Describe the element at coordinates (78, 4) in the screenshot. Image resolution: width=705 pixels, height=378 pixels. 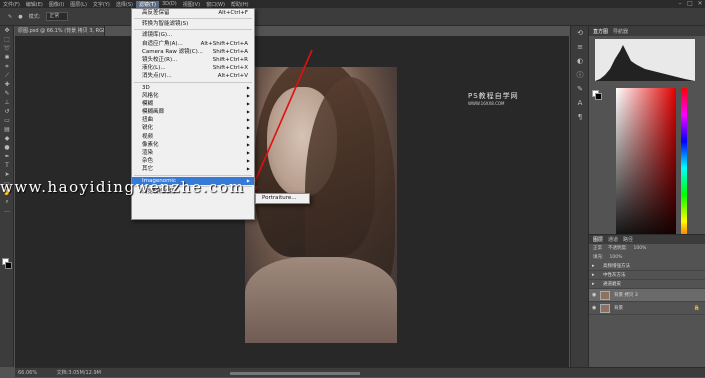
I see `menu-layer: 图层(L)` at that location.